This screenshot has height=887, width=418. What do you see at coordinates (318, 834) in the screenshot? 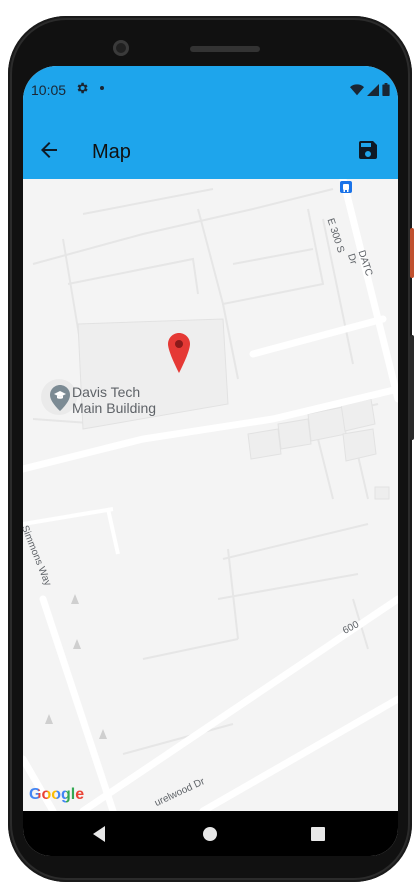
I see `recents-square-icon` at bounding box center [318, 834].